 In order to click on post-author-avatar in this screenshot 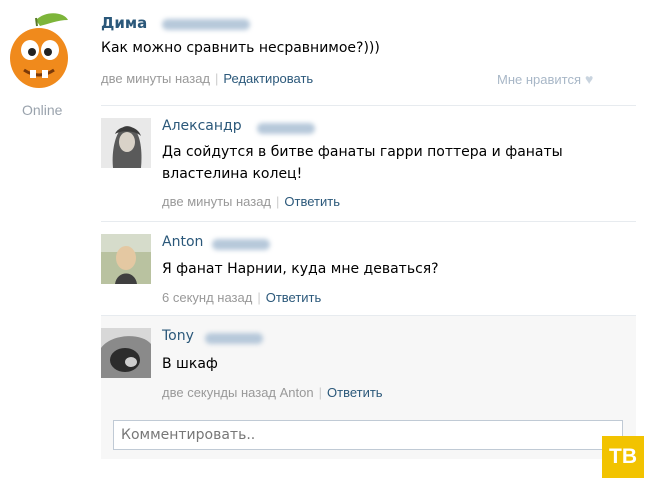, I will do `click(39, 50)`.